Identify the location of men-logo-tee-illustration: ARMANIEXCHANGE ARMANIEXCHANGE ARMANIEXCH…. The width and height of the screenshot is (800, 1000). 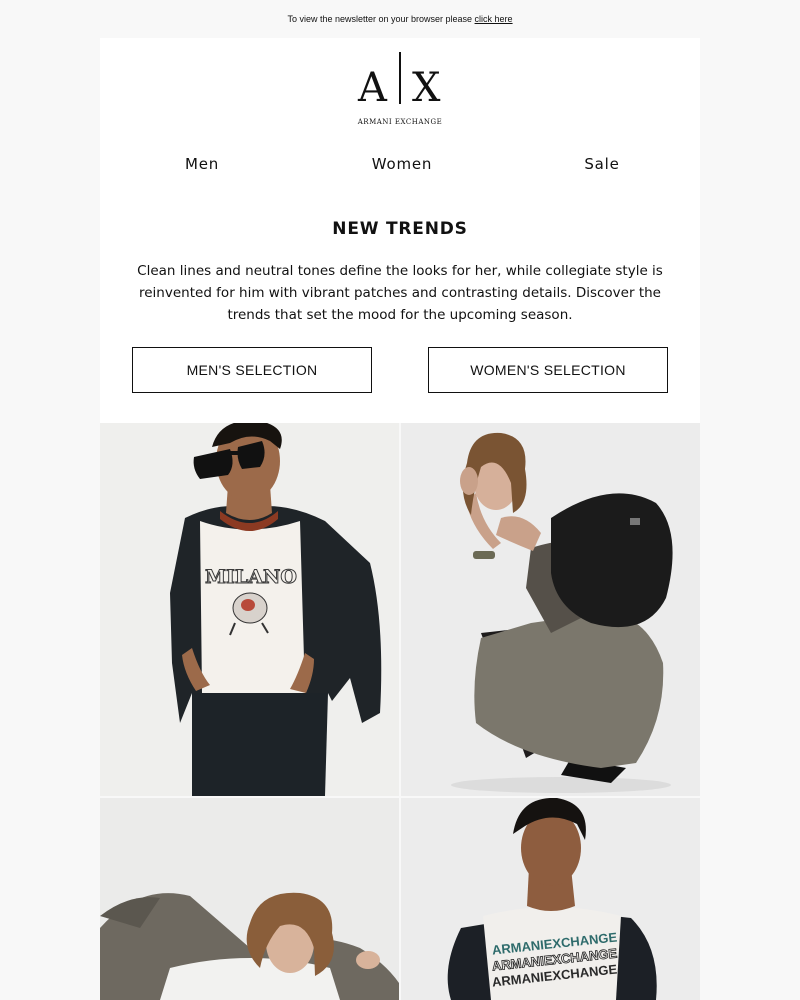
(550, 899).